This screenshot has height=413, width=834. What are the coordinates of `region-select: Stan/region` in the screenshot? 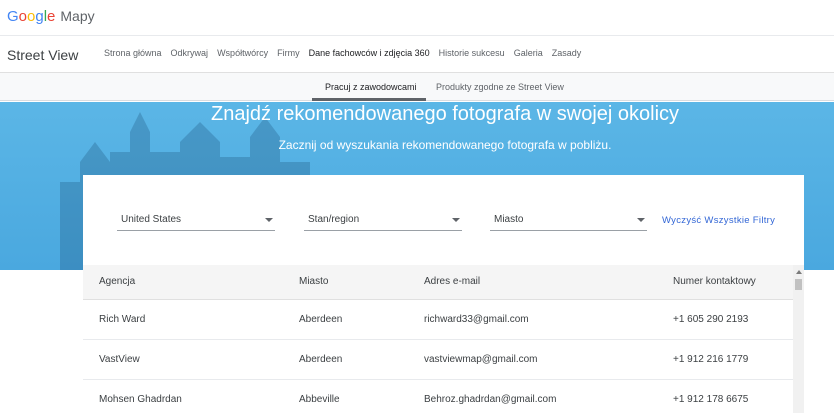 It's located at (383, 221).